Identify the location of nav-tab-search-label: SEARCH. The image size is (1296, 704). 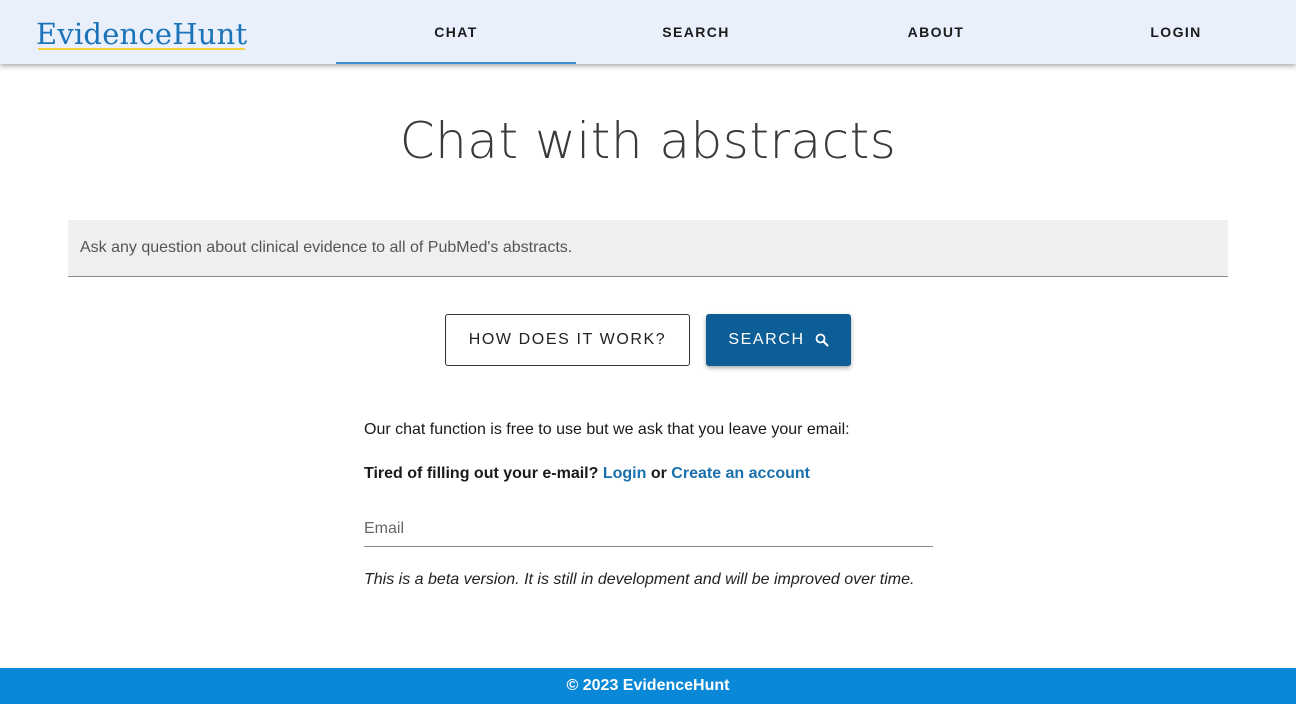
(696, 32).